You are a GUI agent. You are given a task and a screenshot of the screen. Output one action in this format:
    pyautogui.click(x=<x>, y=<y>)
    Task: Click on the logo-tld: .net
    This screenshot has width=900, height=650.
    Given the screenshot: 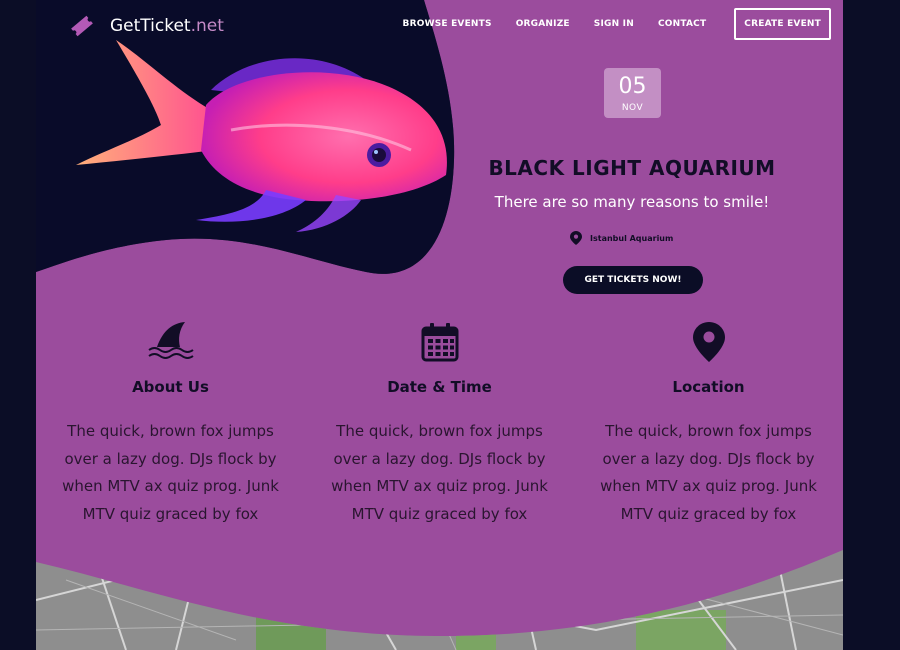 What is the action you would take?
    pyautogui.click(x=207, y=26)
    